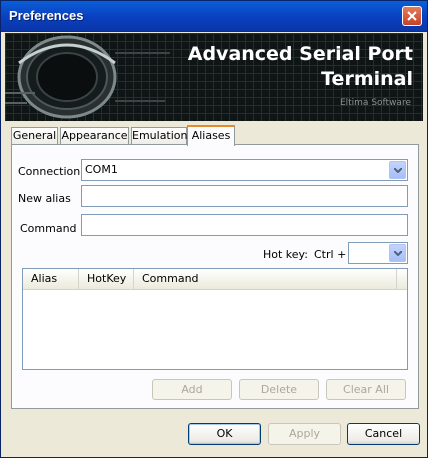  Describe the element at coordinates (34, 136) in the screenshot. I see `tab-general: General` at that location.